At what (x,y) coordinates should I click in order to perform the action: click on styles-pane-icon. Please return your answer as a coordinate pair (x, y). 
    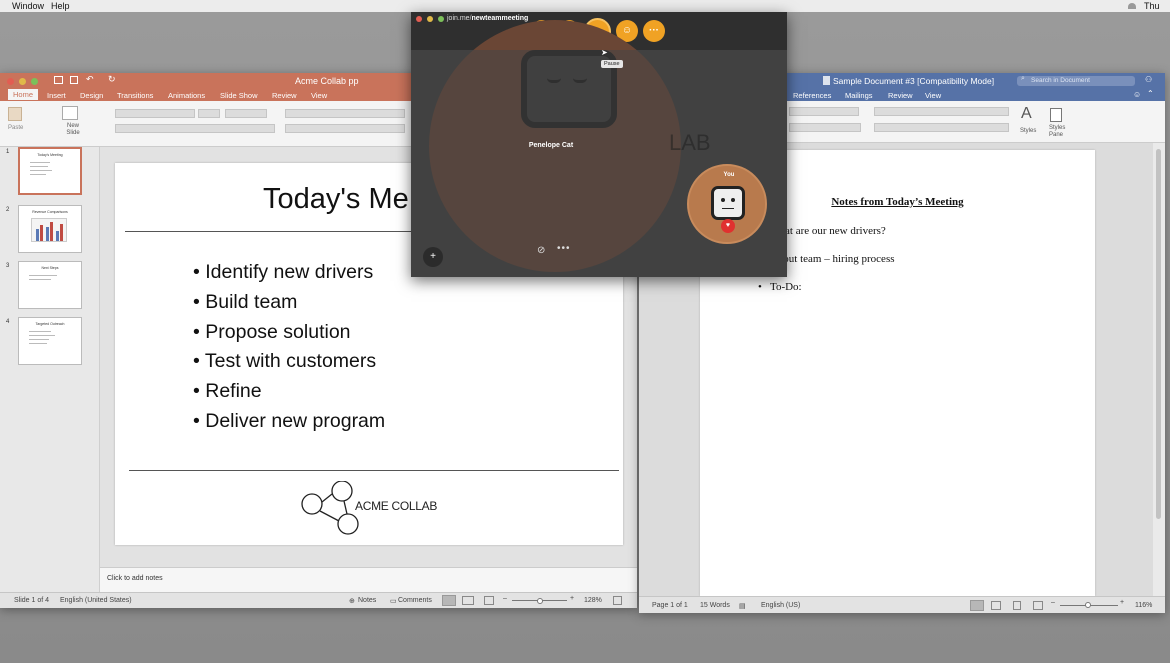
    Looking at the image, I should click on (1056, 115).